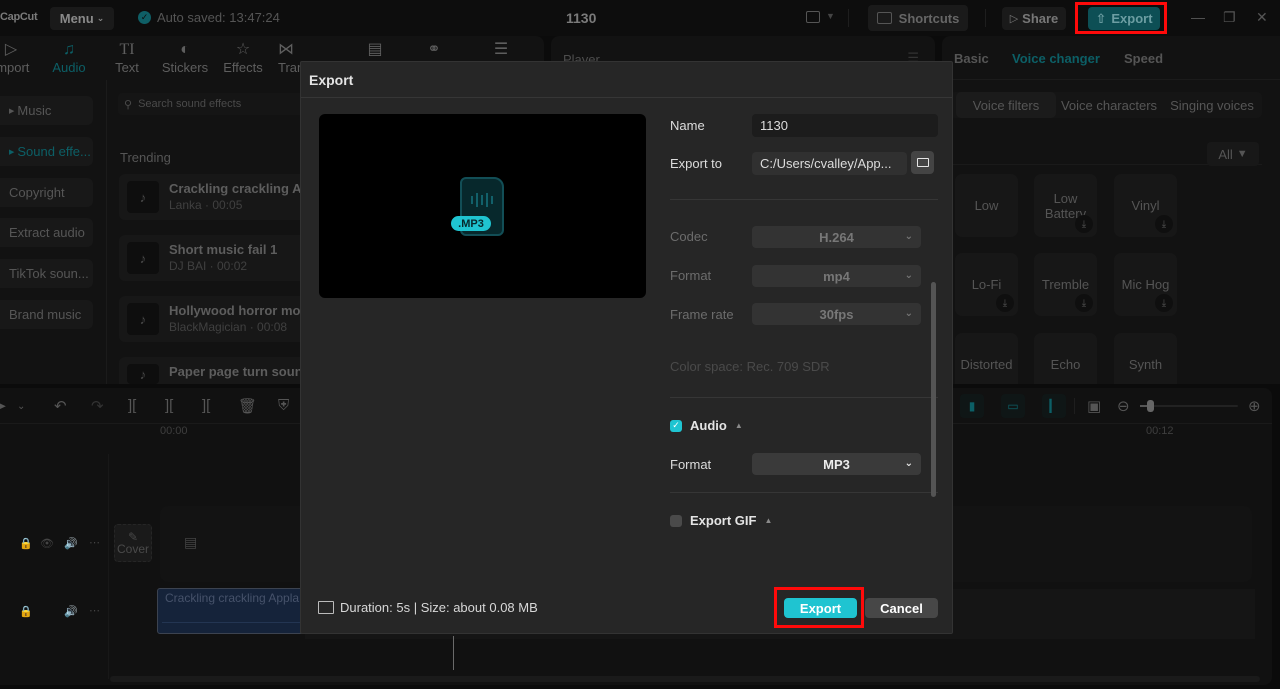 Image resolution: width=1280 pixels, height=689 pixels. What do you see at coordinates (69, 49) in the screenshot?
I see `music-note-icon: ♫` at bounding box center [69, 49].